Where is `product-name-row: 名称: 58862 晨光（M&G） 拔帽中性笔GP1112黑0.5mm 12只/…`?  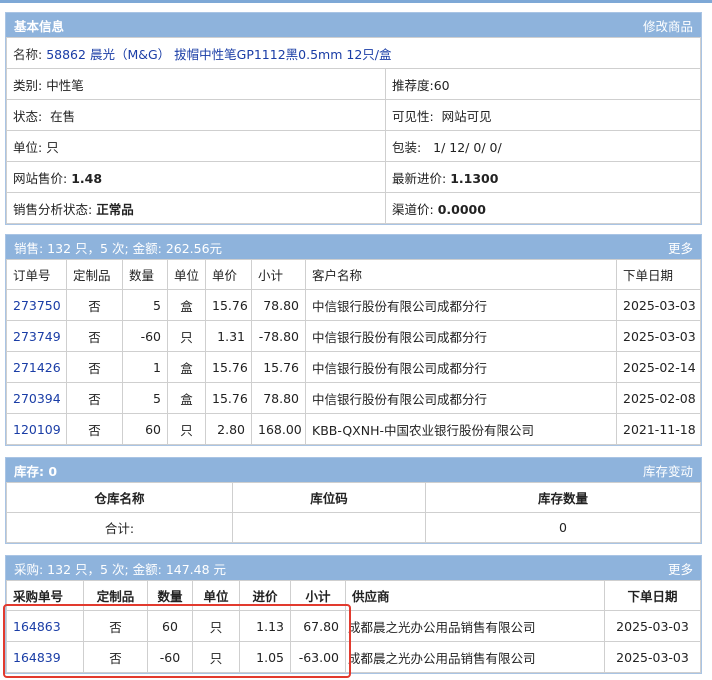
product-name-row: 名称: 58862 晨光（M&G） 拔帽中性笔GP1112黑0.5mm 12只/… is located at coordinates (353, 53).